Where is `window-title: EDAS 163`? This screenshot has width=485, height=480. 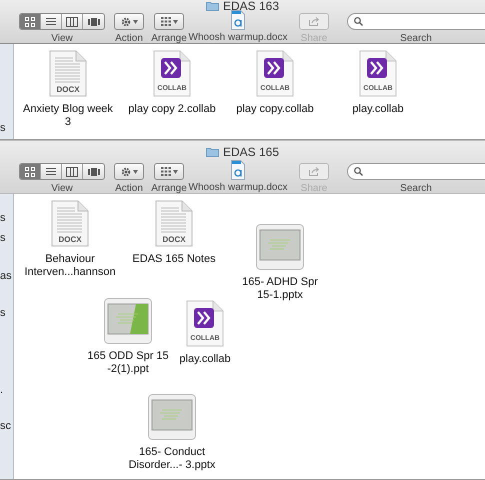 window-title: EDAS 163 is located at coordinates (251, 6).